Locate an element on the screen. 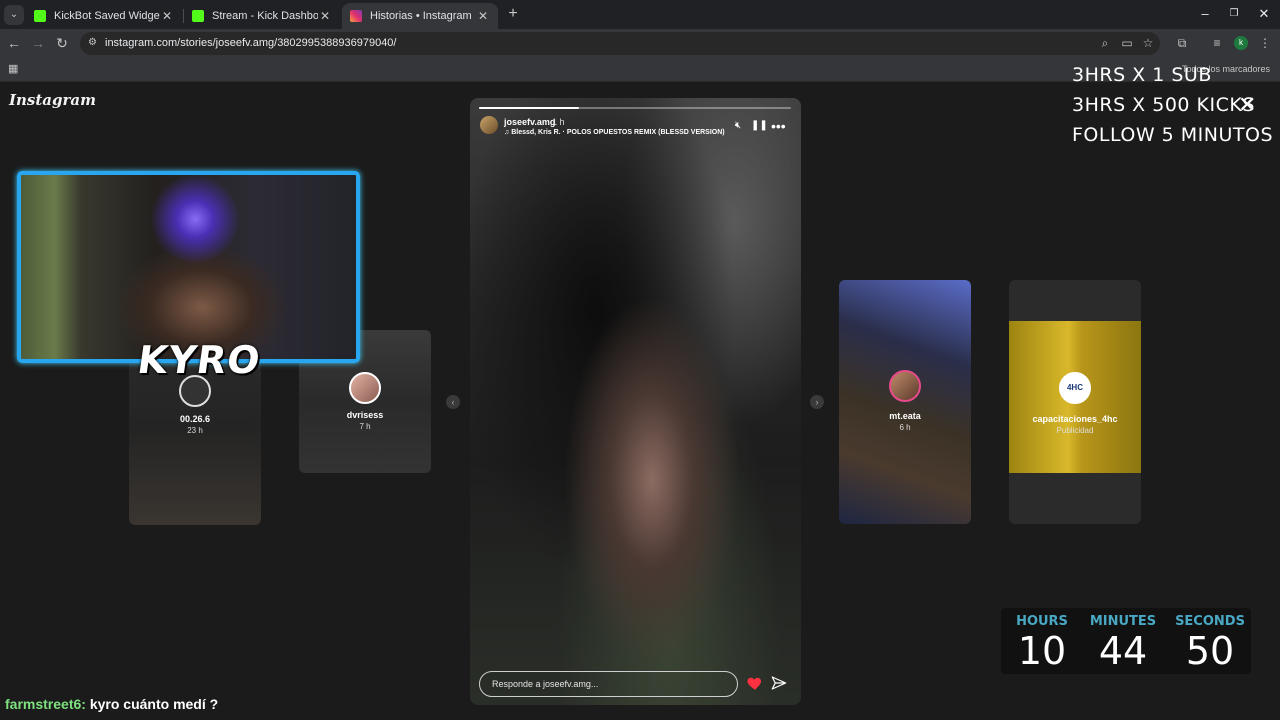 The height and width of the screenshot is (720, 1280). chevron-left-icon: ‹ is located at coordinates (453, 402).